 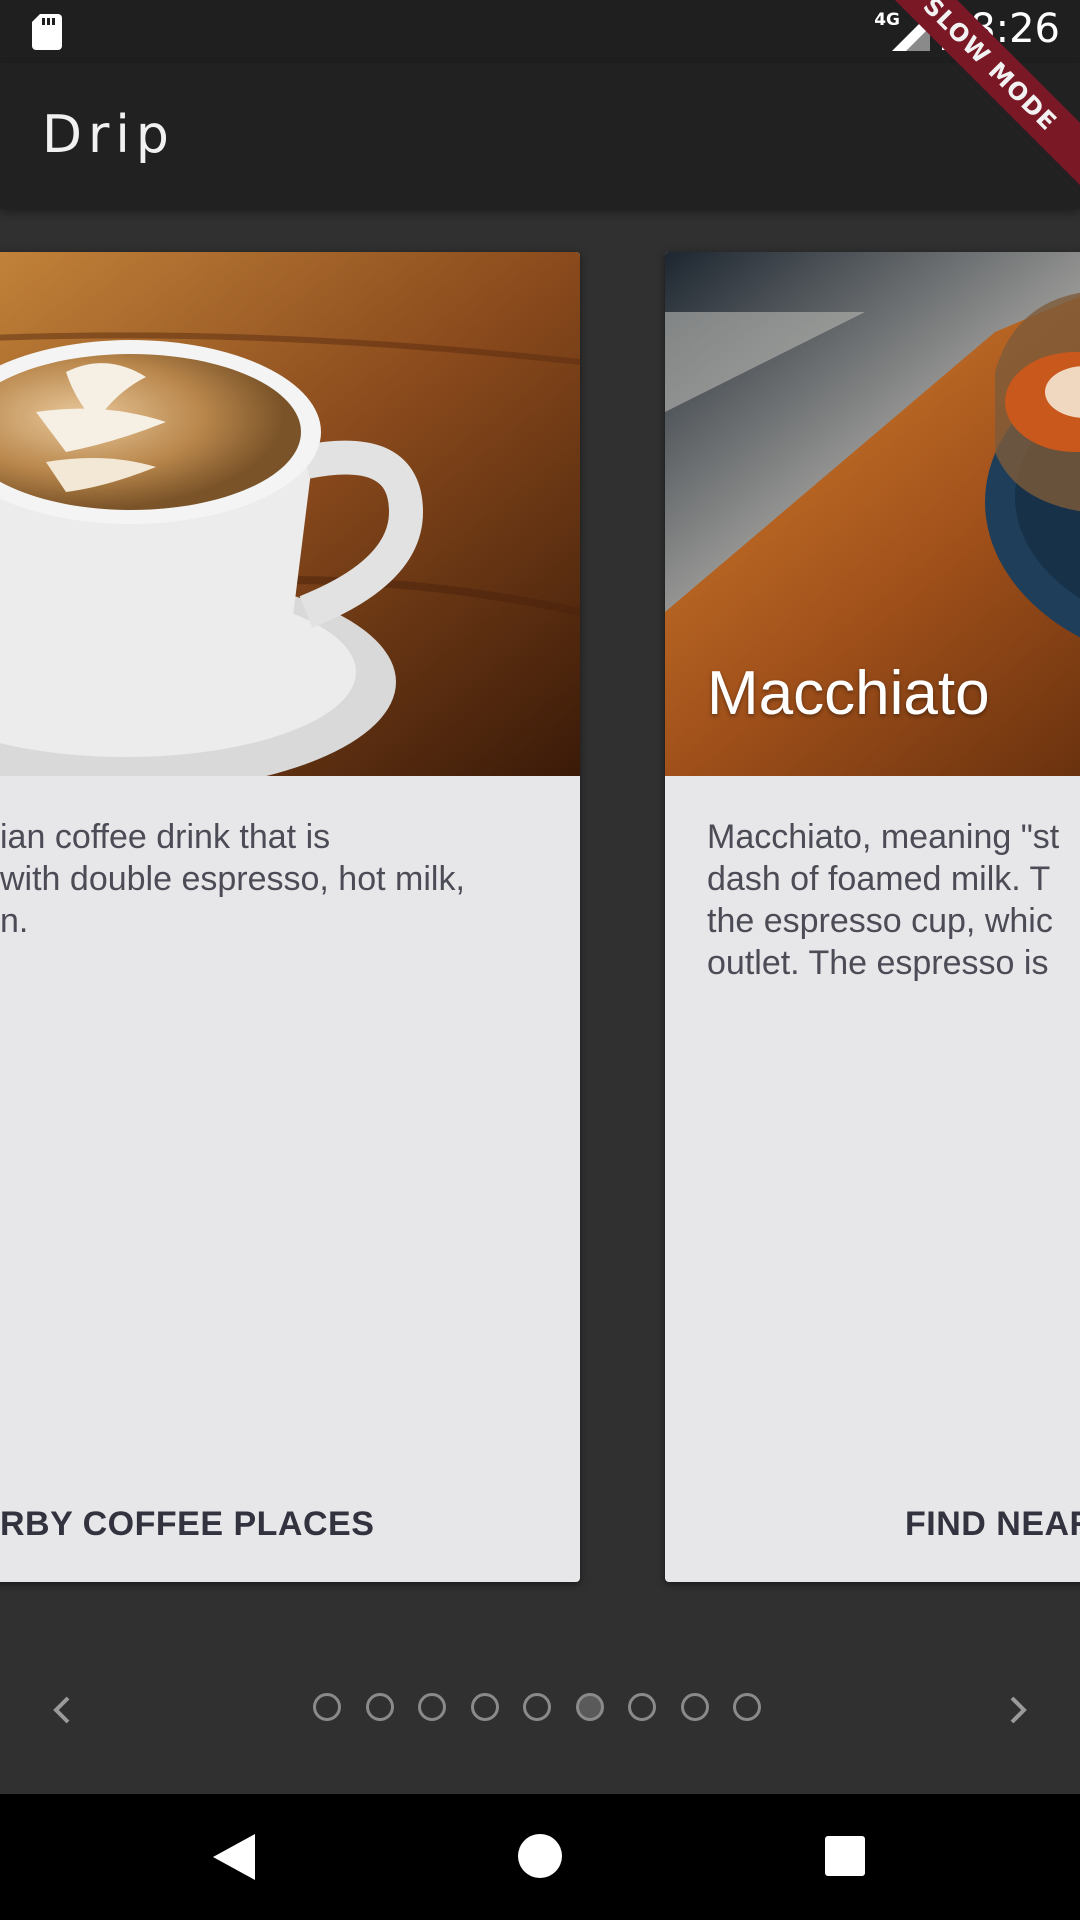 What do you see at coordinates (880, 921) in the screenshot?
I see `macchiato-description-line: the espresso cup, whic` at bounding box center [880, 921].